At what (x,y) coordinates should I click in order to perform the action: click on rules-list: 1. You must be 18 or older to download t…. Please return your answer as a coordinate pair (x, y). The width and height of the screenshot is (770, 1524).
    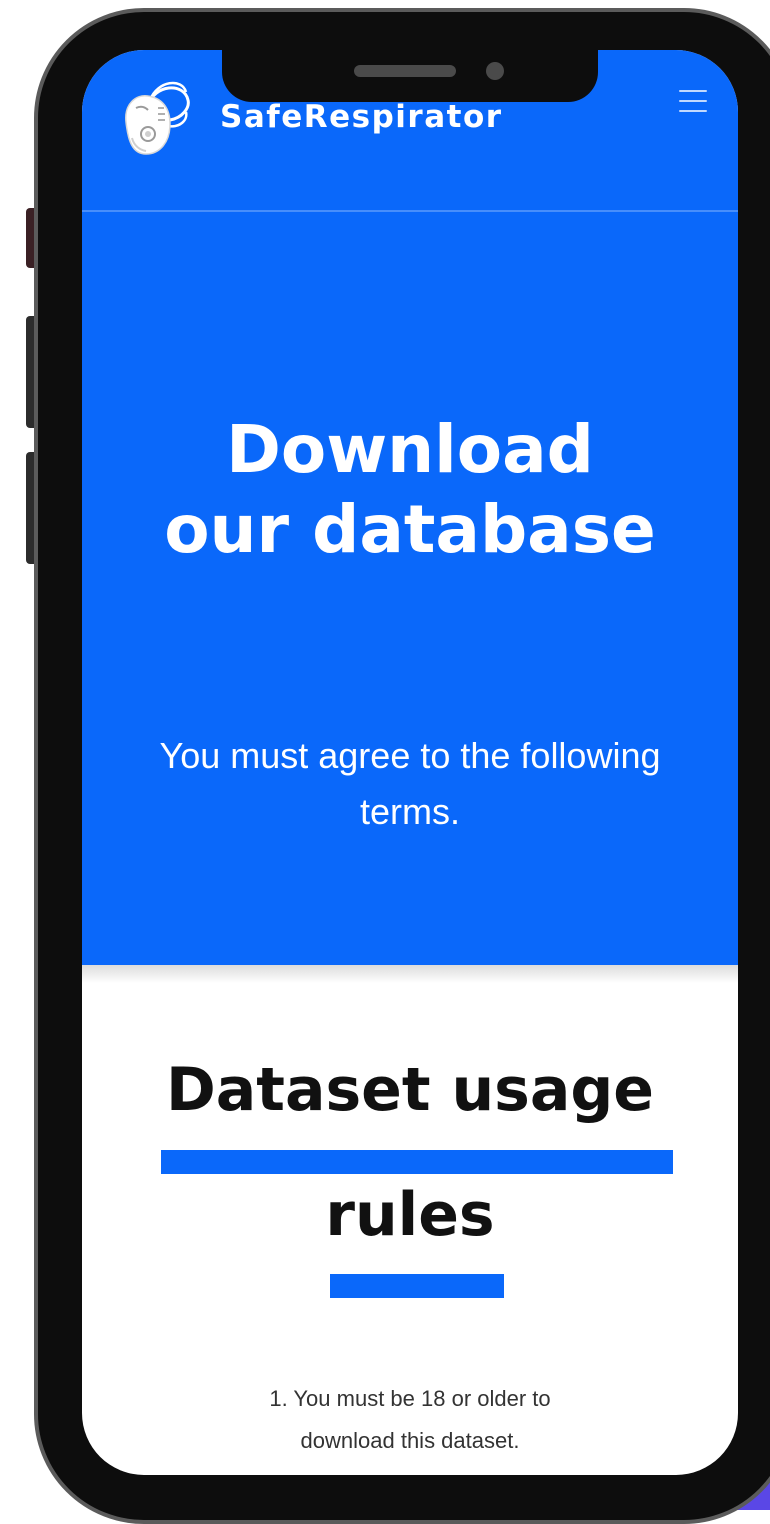
    Looking at the image, I should click on (410, 1420).